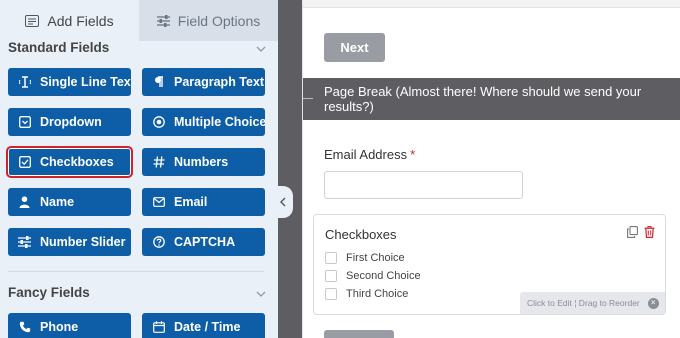 This screenshot has height=338, width=680. Describe the element at coordinates (377, 294) in the screenshot. I see `checkbox-option-label: Third Choice` at that location.